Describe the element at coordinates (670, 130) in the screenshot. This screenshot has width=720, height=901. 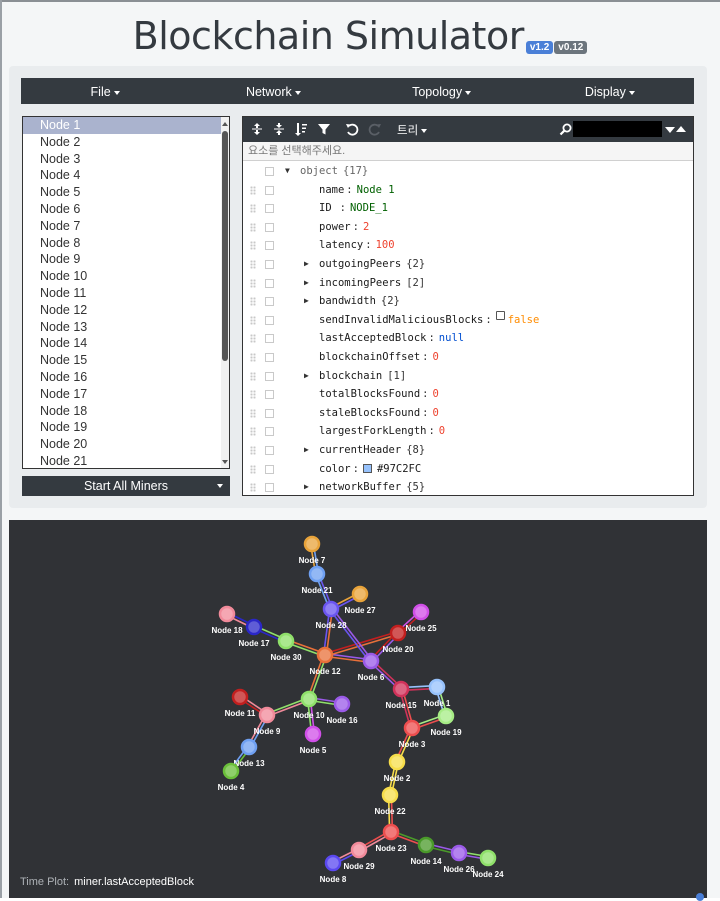
I see `search-next-result-icon` at that location.